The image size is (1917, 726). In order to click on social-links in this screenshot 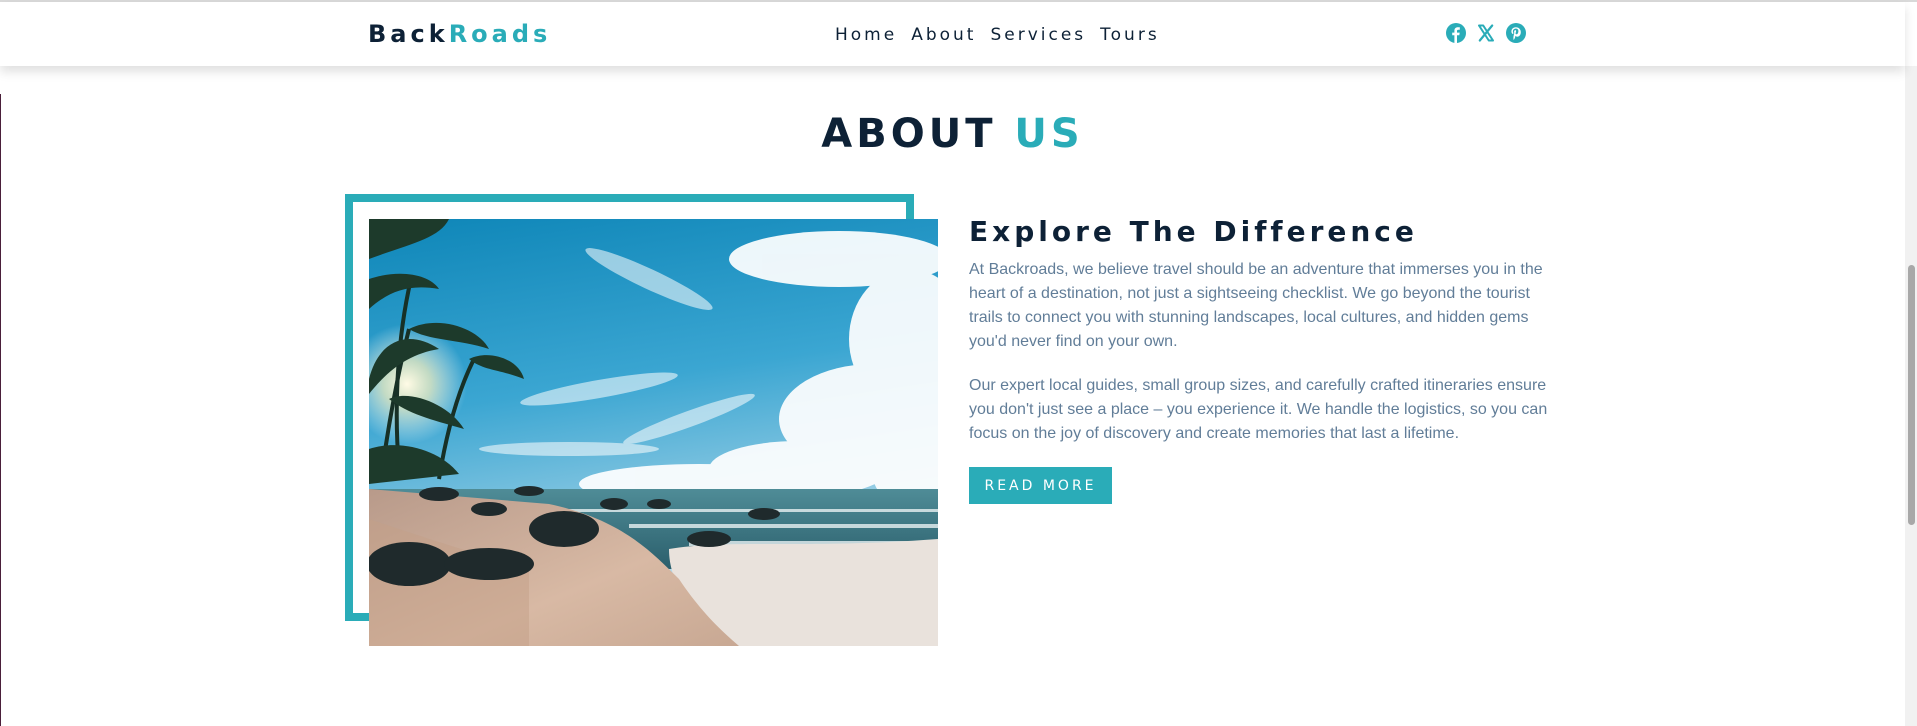, I will do `click(1486, 33)`.